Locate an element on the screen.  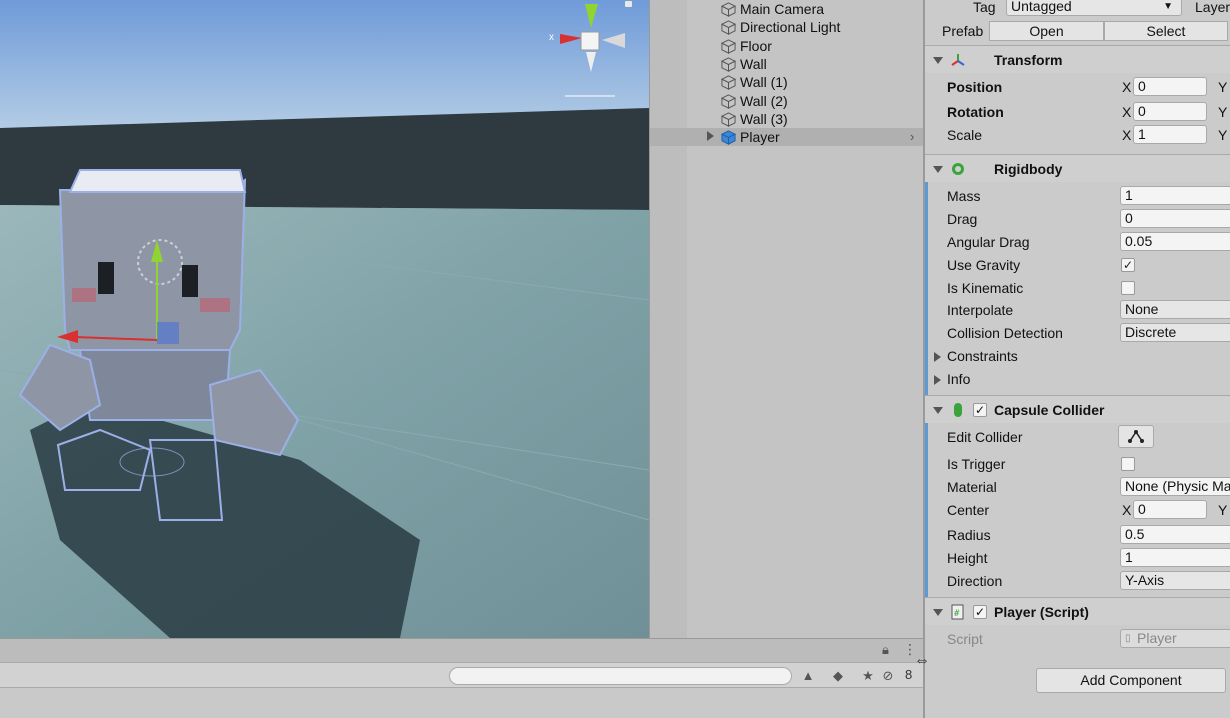
drag-row: Drag 0 is located at coordinates (1077, 219).